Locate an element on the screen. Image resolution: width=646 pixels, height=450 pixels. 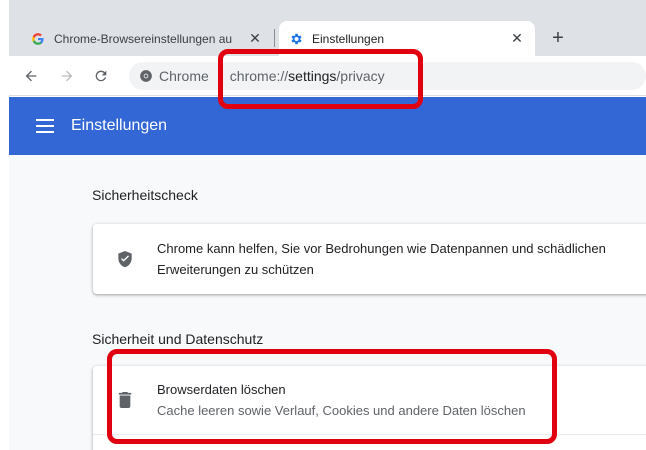
address-bar: Chrome chrome://settings/privacy is located at coordinates (387, 76).